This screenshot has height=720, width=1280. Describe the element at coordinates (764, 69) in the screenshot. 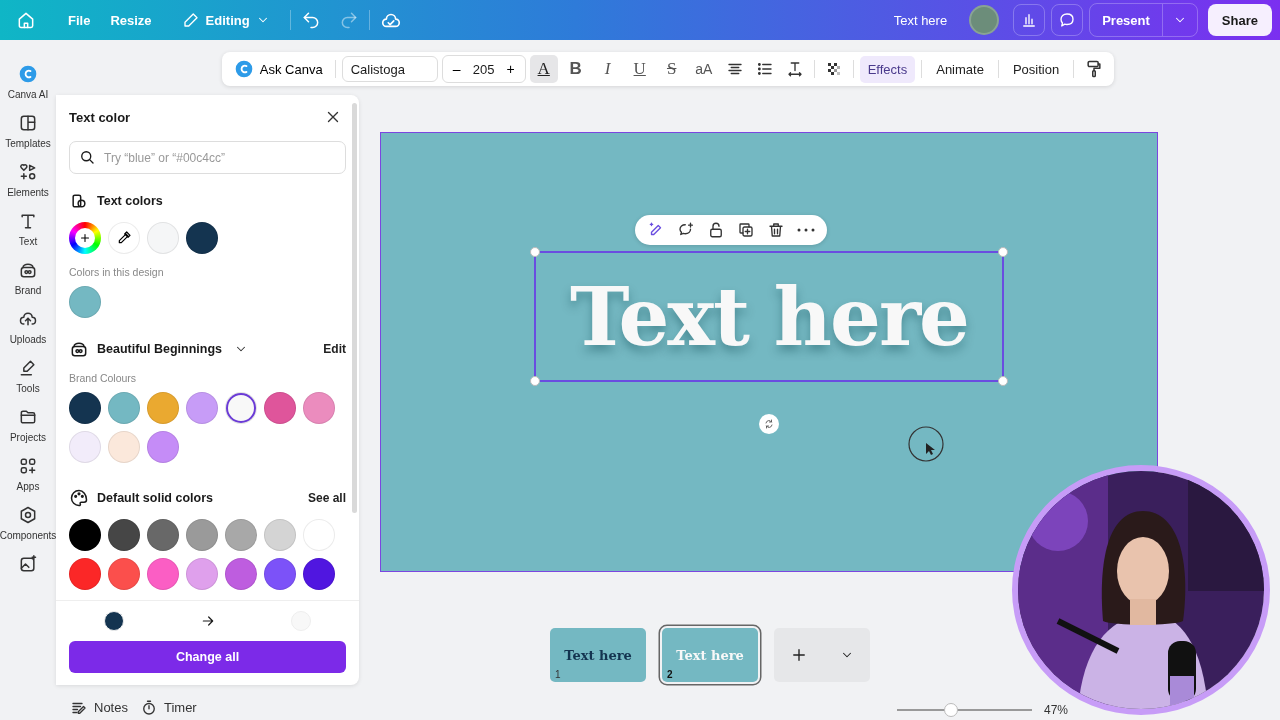

I see `list-icon` at that location.